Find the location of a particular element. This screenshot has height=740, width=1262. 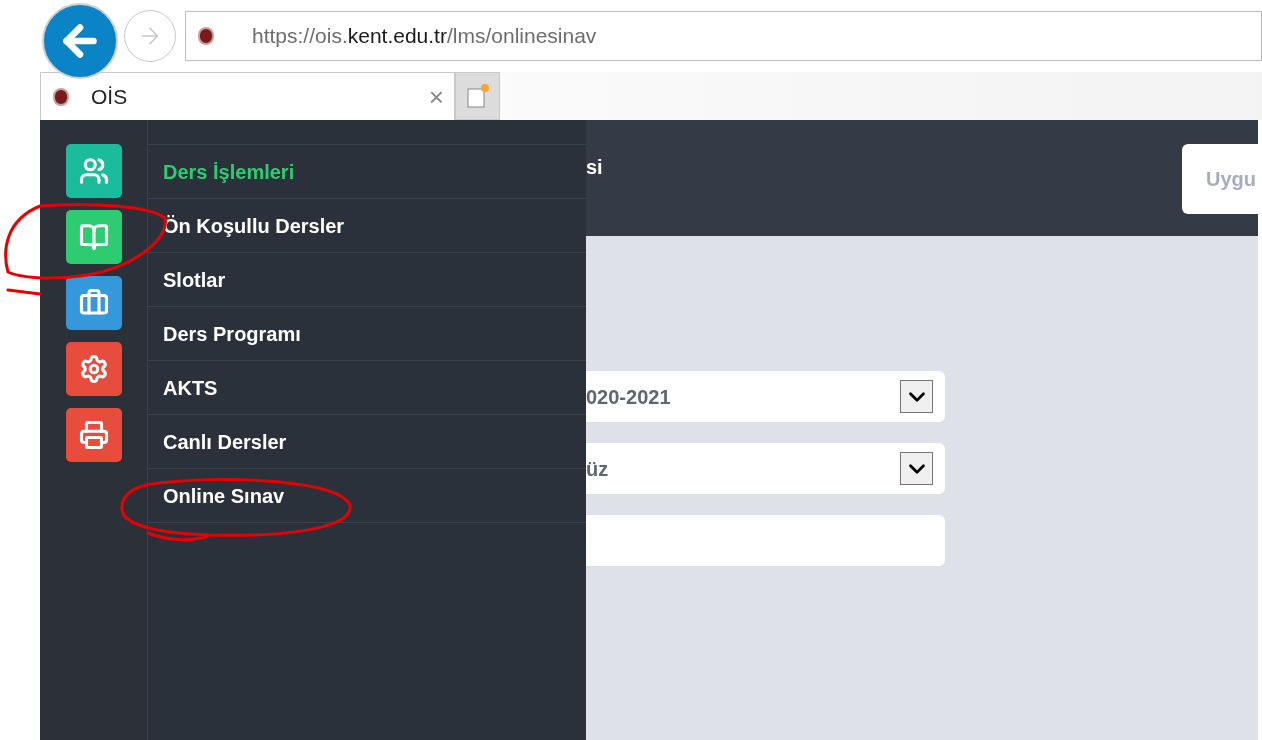

field-value: üz is located at coordinates (597, 469).